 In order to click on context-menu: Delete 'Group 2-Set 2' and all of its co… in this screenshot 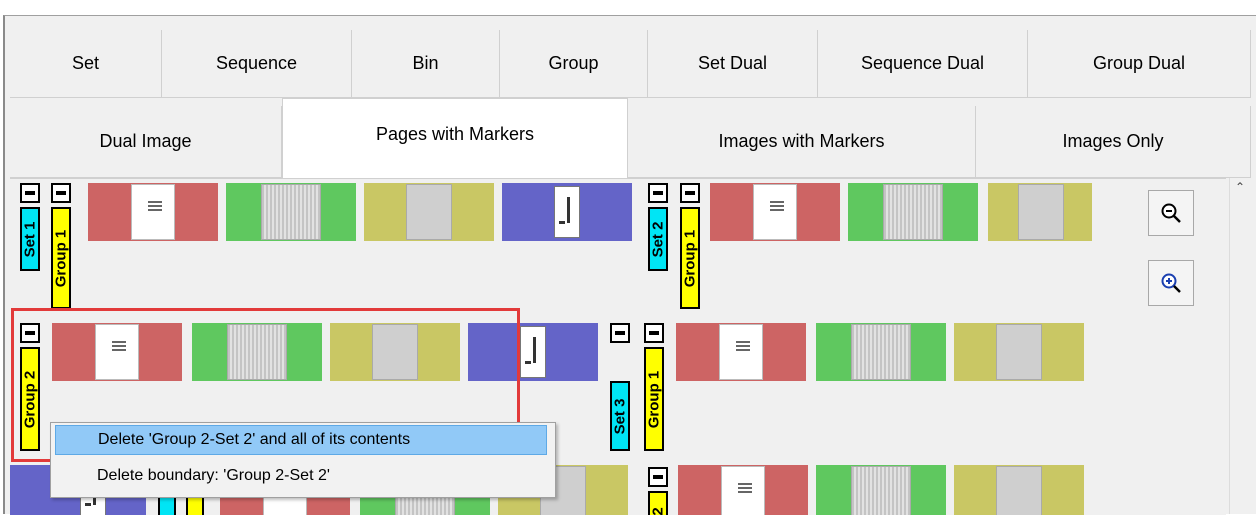, I will do `click(303, 460)`.